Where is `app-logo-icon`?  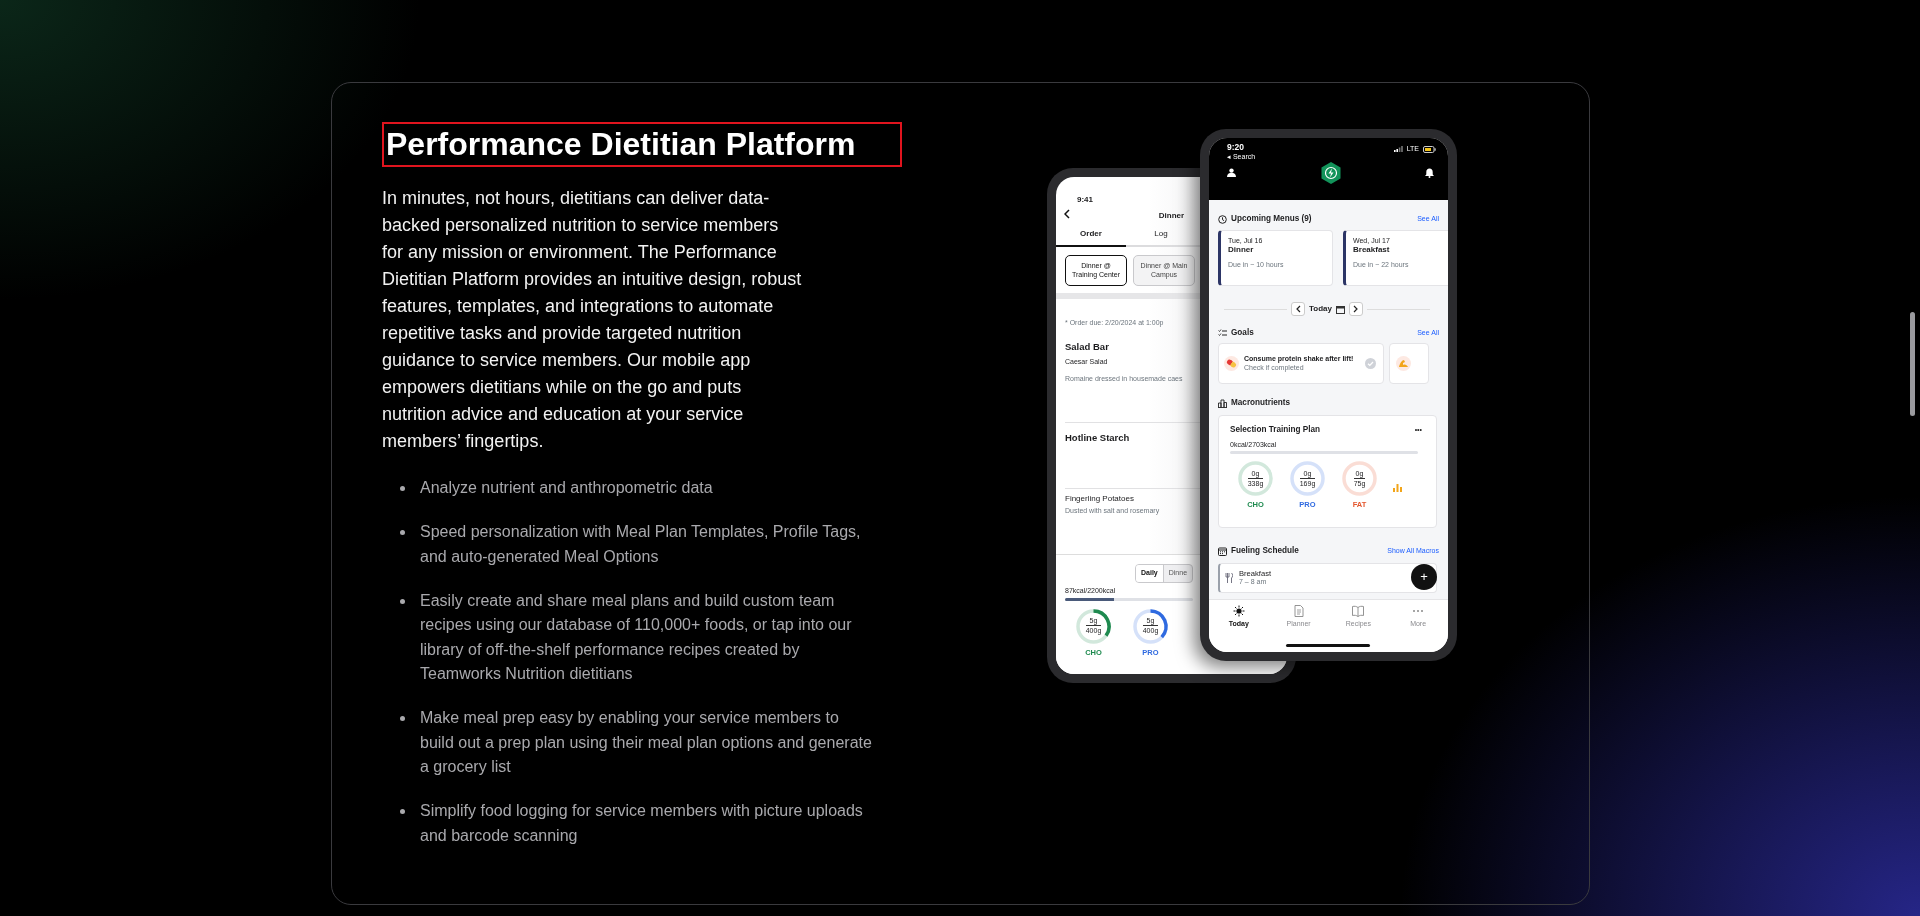
app-logo-icon is located at coordinates (1330, 172).